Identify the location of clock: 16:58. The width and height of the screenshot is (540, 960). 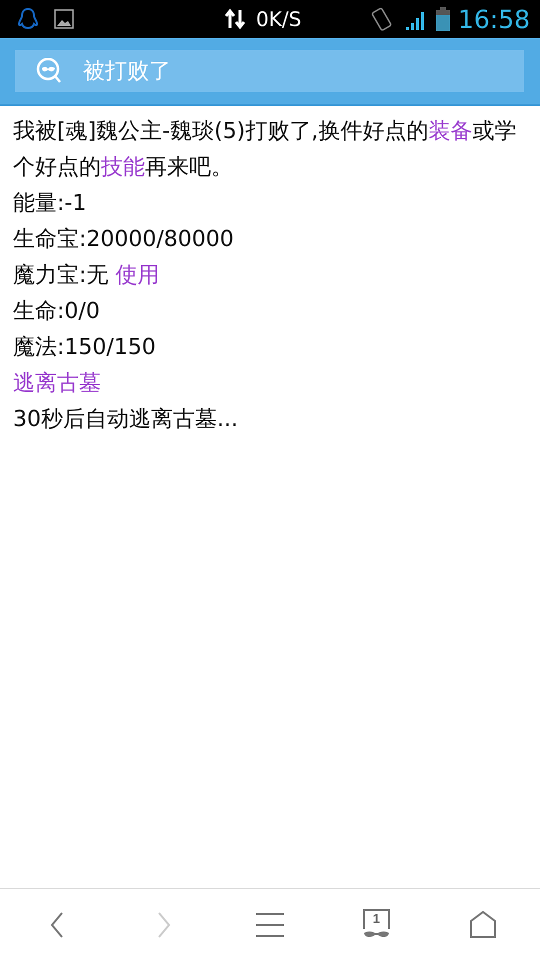
(494, 19).